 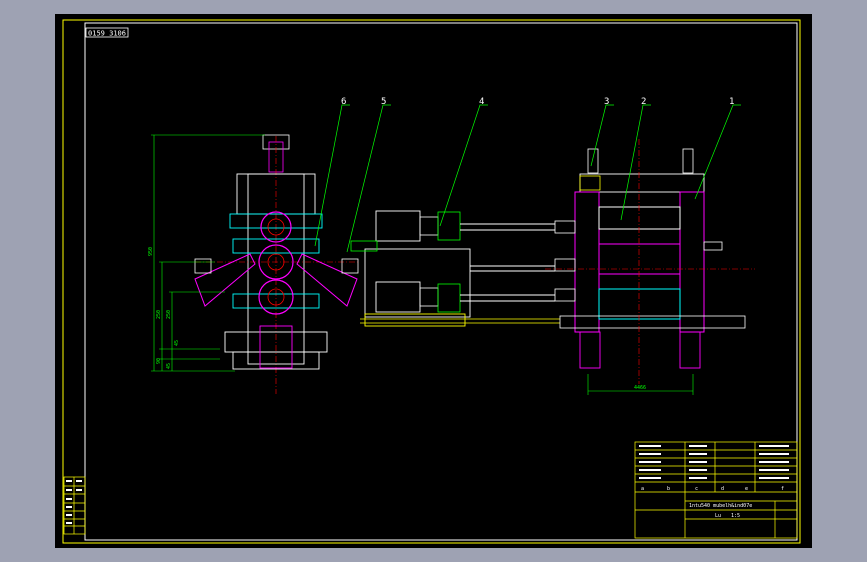 What do you see at coordinates (537, 102) in the screenshot?
I see `balloon-labels: 1 2 3 4 5 6` at bounding box center [537, 102].